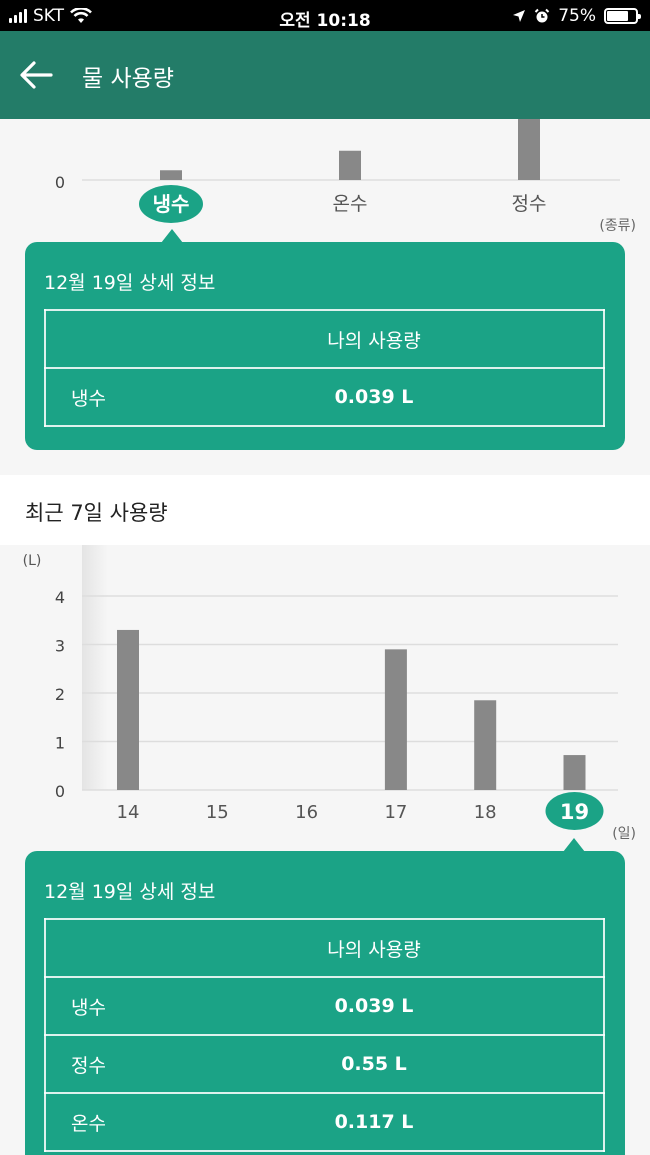  I want to click on x-tick-label: 온수, so click(350, 204).